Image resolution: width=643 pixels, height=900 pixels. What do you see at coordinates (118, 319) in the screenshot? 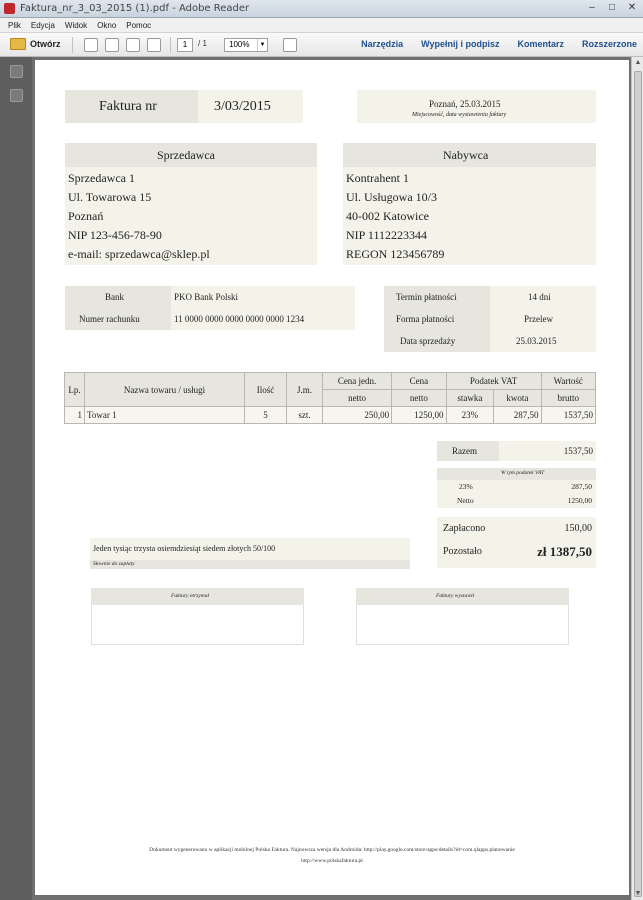
I see `account-label-cell: Numer rachunku` at bounding box center [118, 319].